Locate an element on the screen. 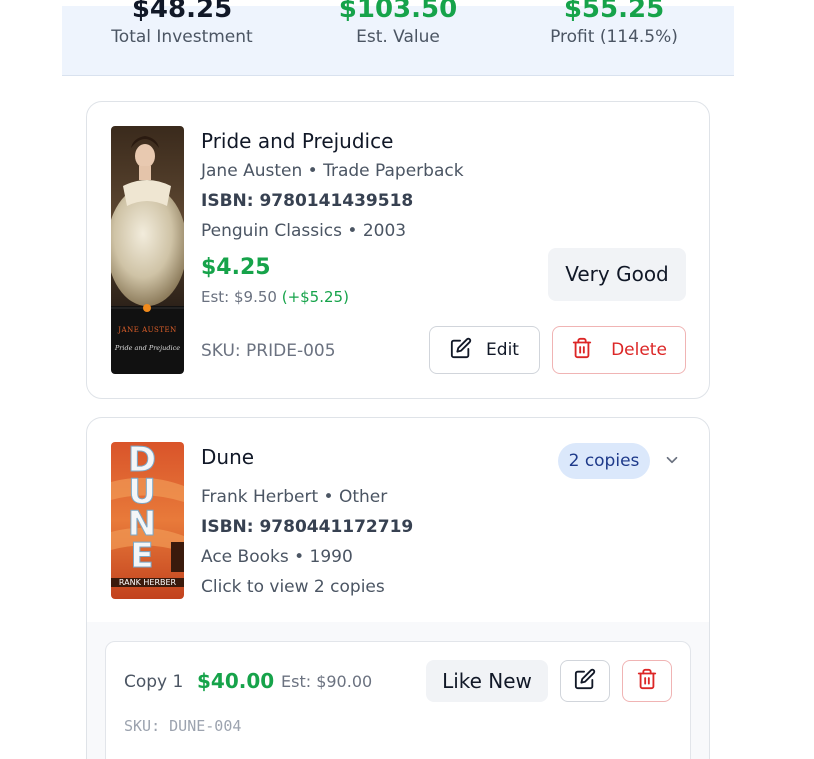 The height and width of the screenshot is (759, 814). book-gain: (+$5.25) is located at coordinates (315, 297).